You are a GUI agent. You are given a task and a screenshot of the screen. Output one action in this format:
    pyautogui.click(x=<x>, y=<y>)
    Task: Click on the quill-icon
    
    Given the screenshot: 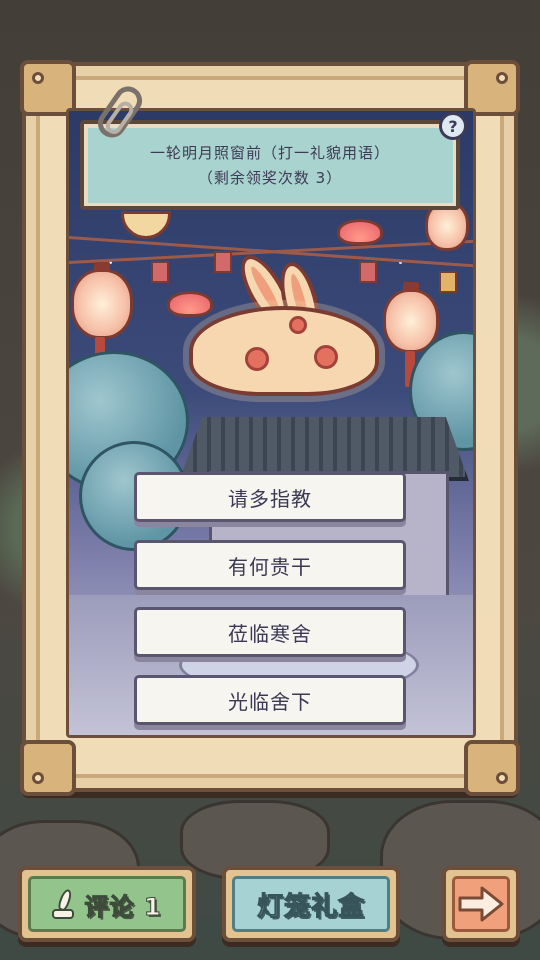 What is the action you would take?
    pyautogui.click(x=64, y=903)
    